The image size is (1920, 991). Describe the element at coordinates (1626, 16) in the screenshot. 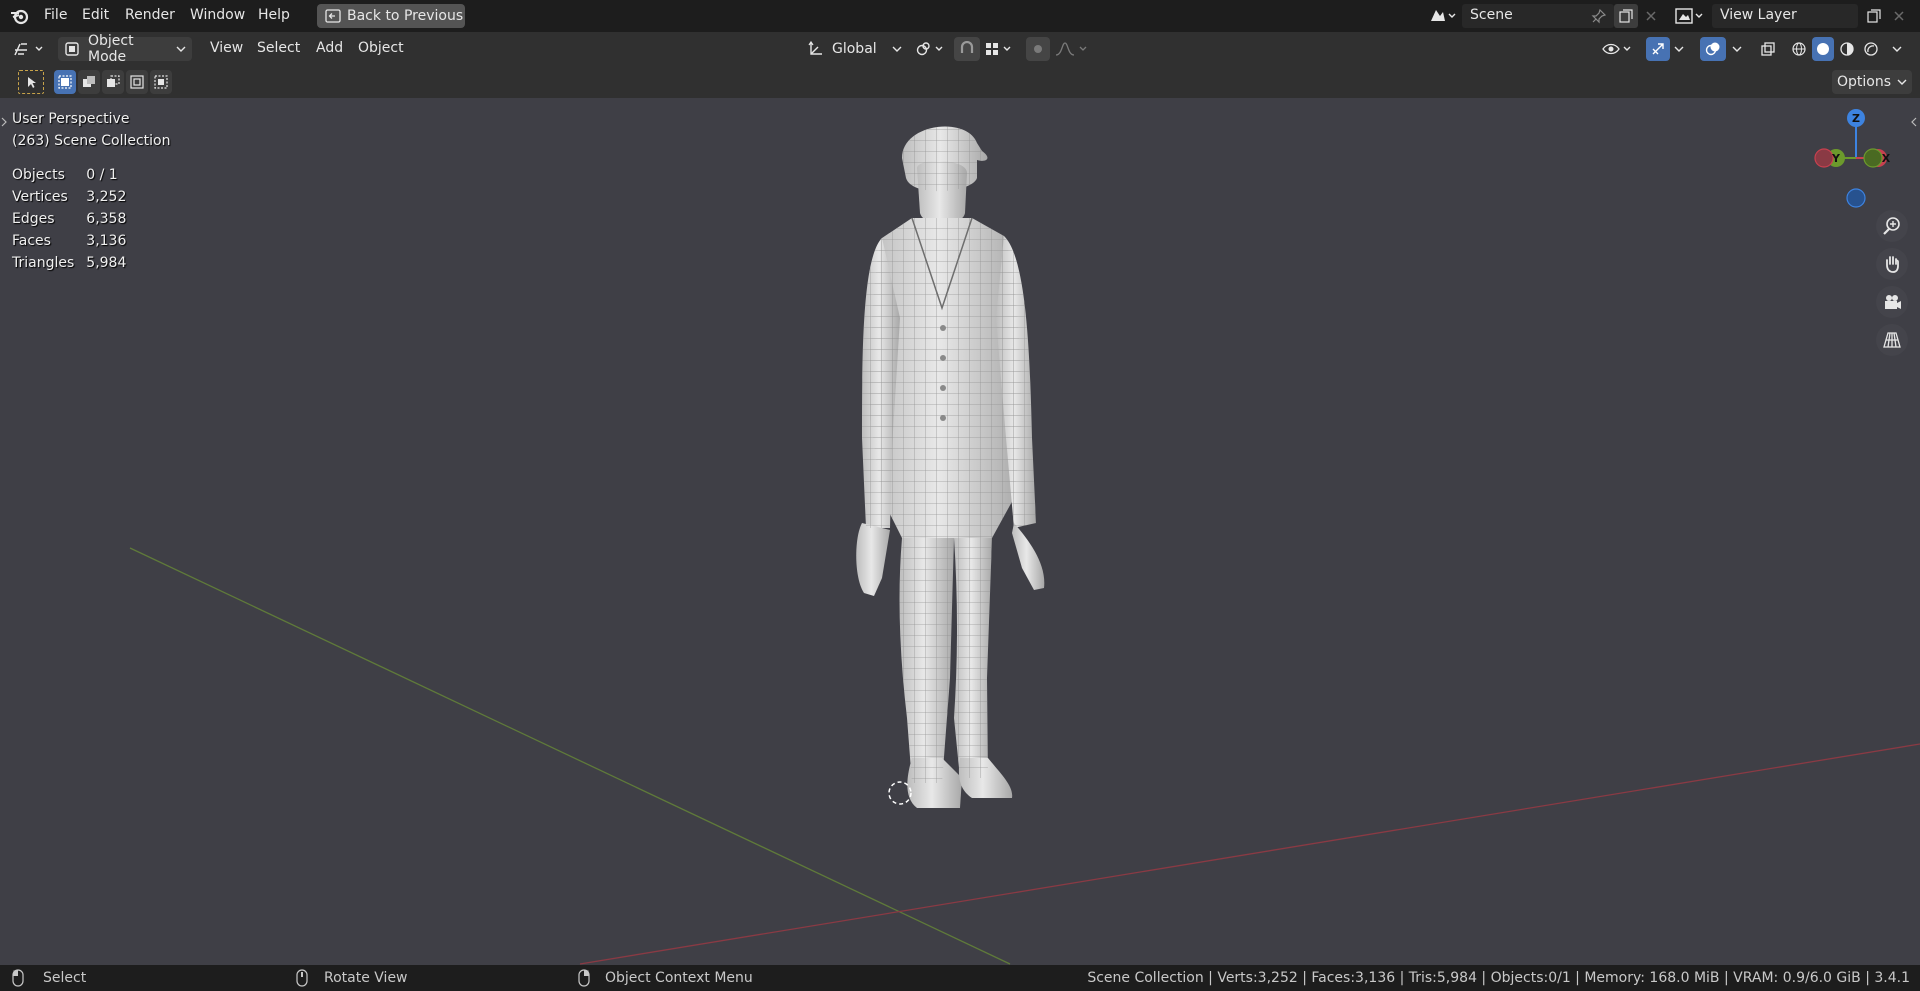

I see `new-scene-icon` at that location.